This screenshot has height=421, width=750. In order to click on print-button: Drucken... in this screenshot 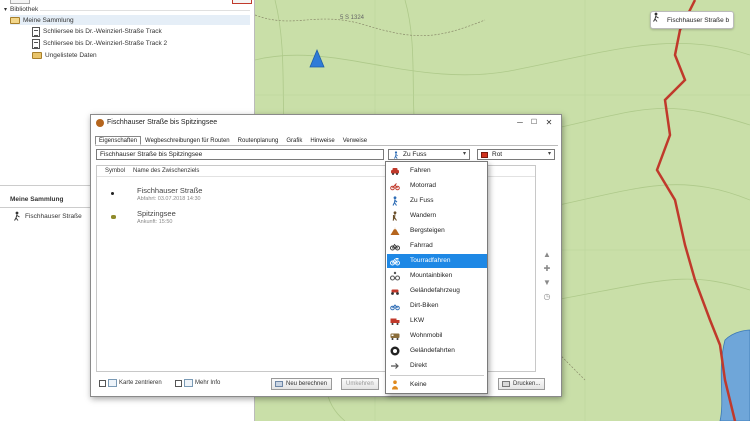, I will do `click(522, 384)`.